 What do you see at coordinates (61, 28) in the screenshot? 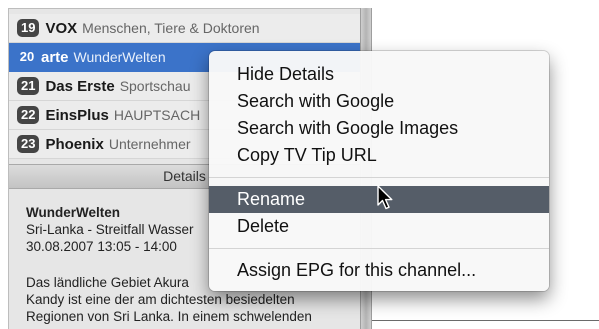
I see `channel-name: VOX` at bounding box center [61, 28].